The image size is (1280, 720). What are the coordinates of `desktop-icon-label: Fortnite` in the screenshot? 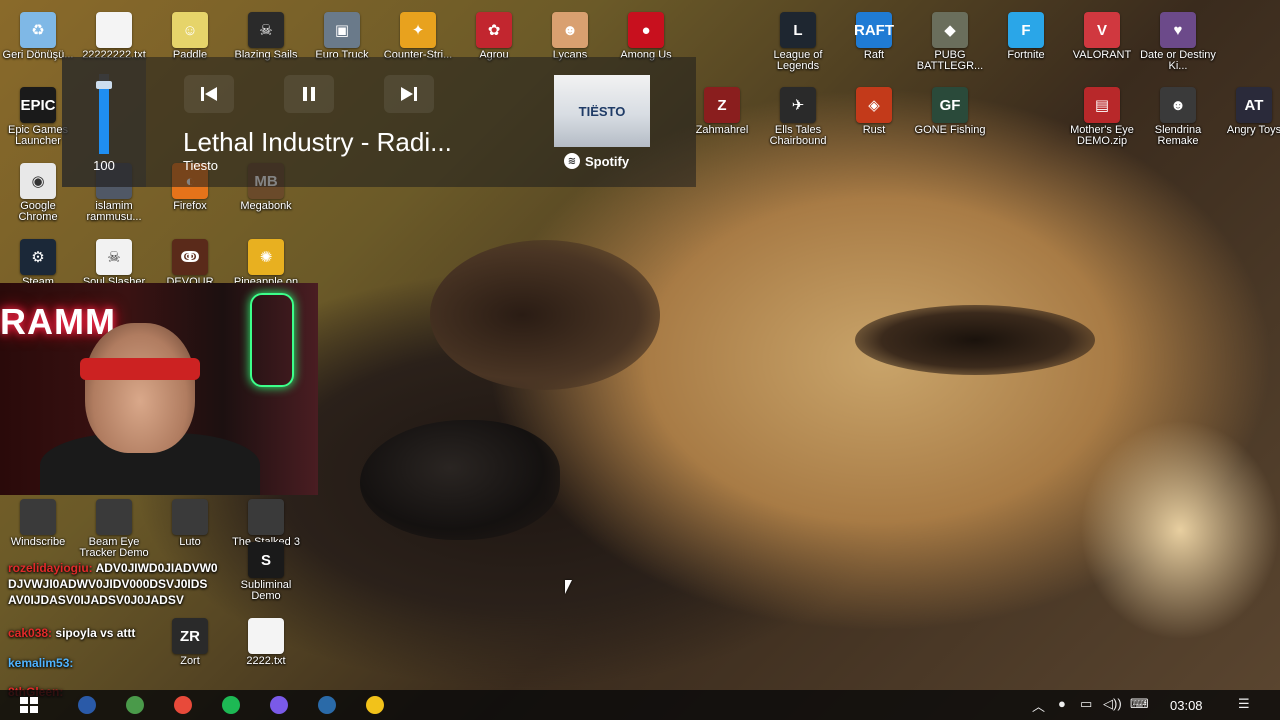 It's located at (1026, 55).